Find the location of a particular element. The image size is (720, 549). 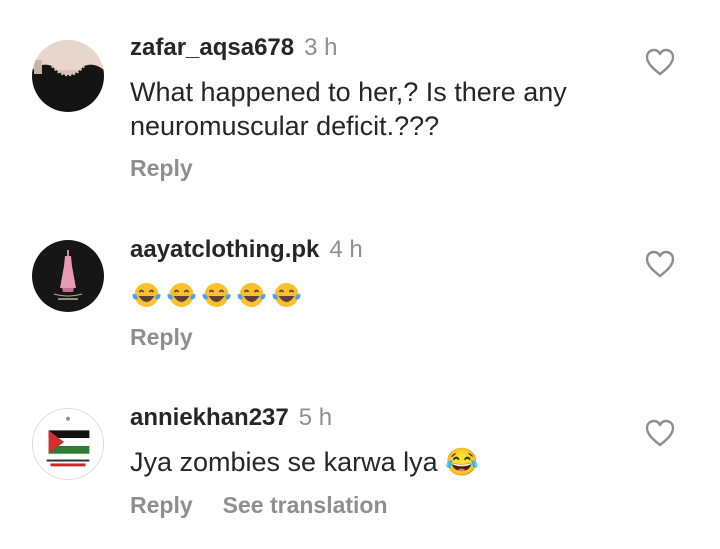

username: anniekhan237 is located at coordinates (209, 417).